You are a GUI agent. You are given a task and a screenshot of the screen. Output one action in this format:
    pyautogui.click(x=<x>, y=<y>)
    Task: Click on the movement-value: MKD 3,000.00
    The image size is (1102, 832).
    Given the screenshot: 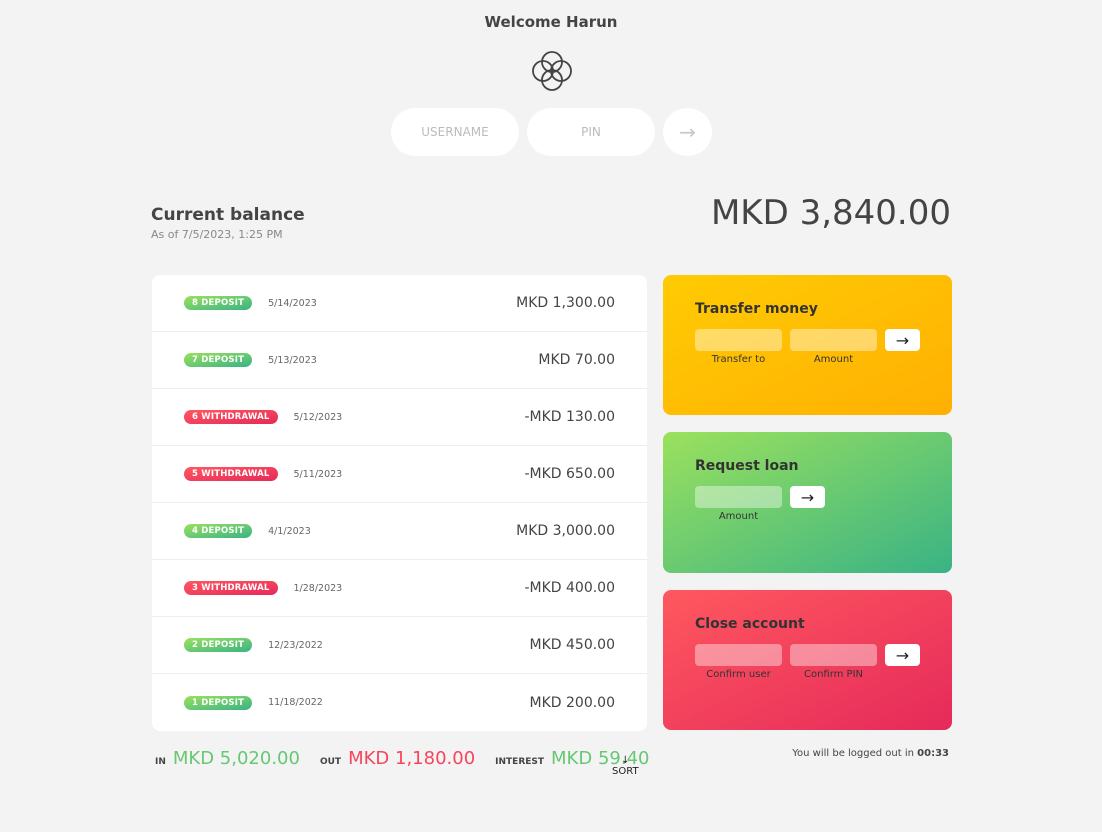 What is the action you would take?
    pyautogui.click(x=565, y=531)
    